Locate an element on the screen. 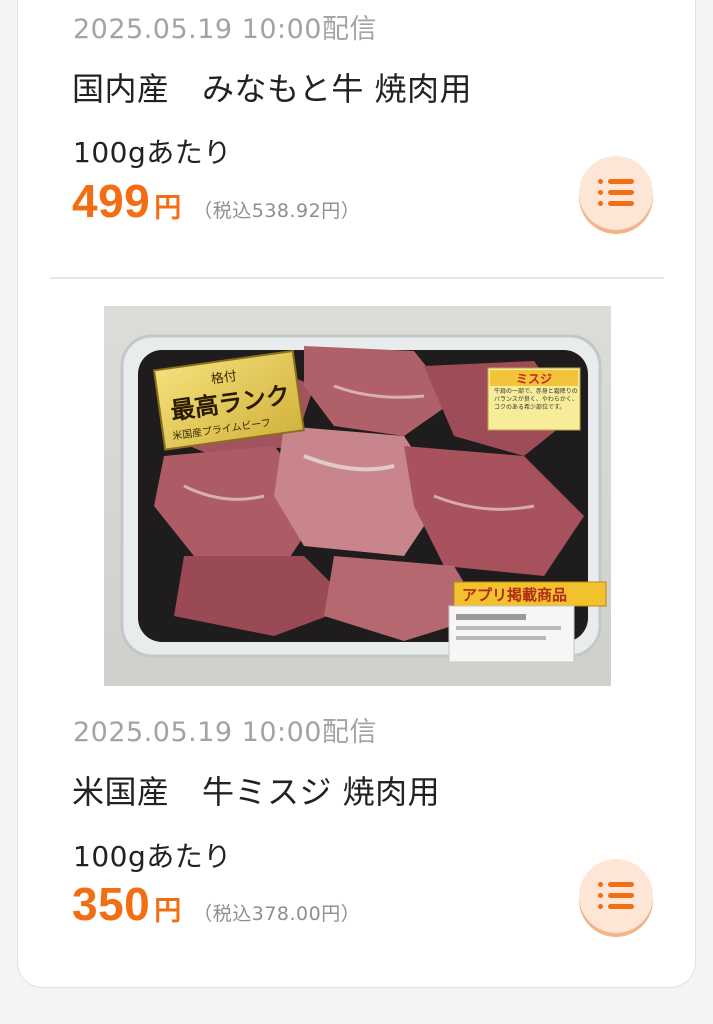  divider is located at coordinates (357, 278).